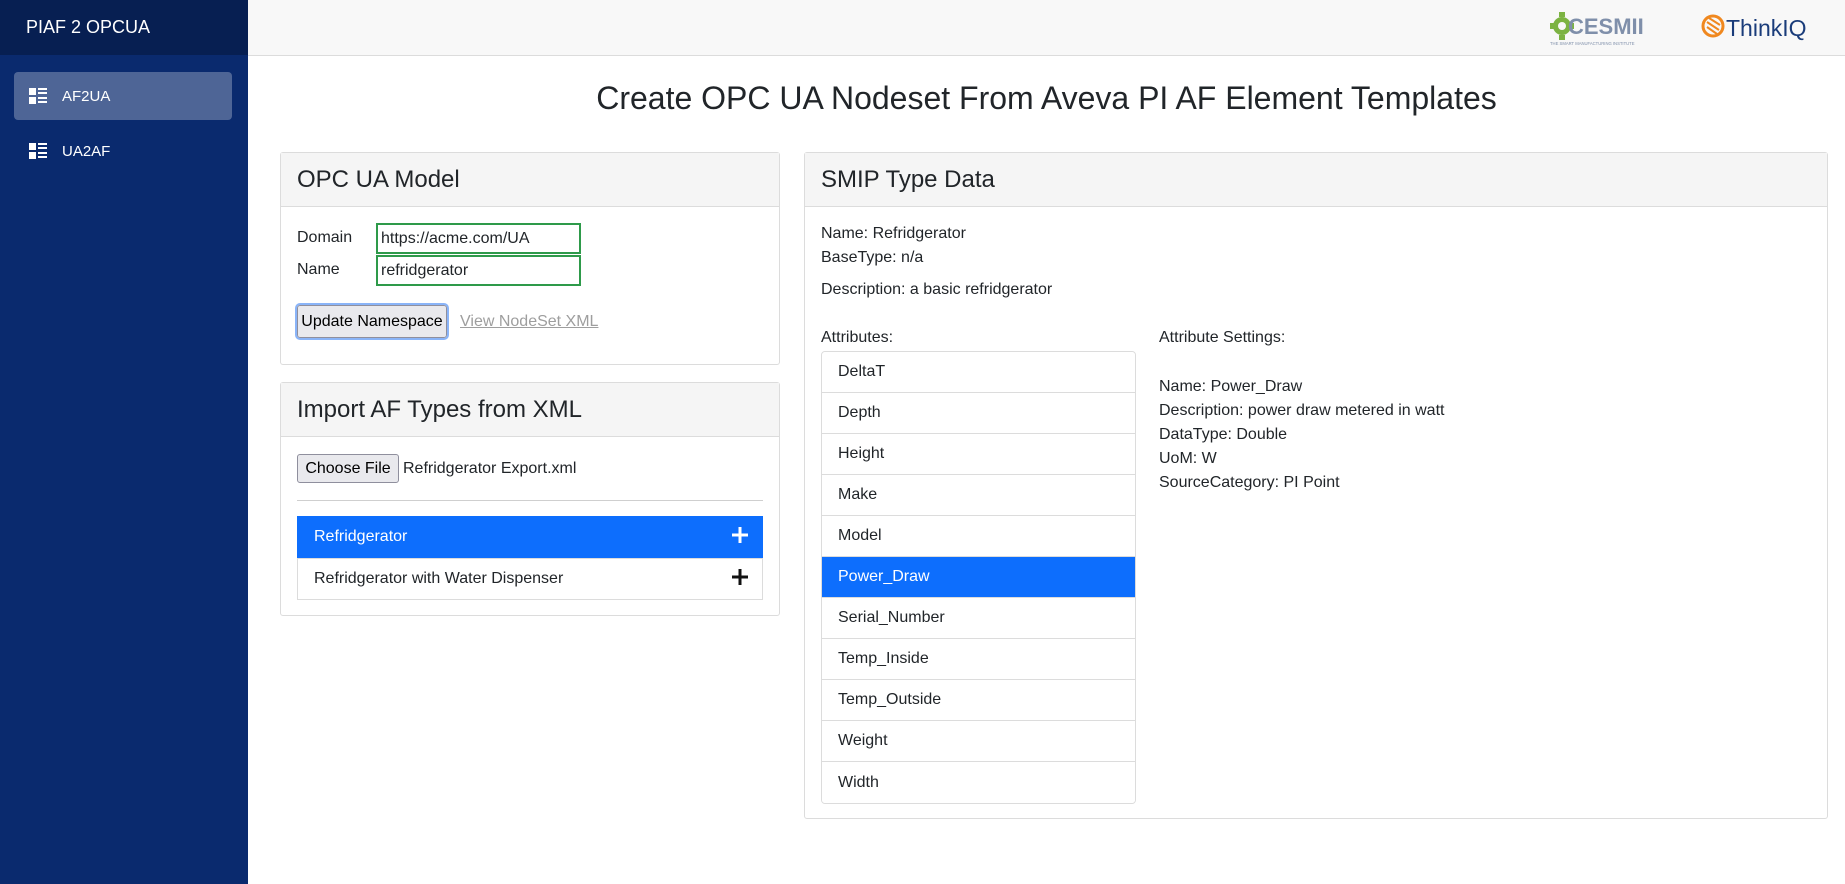 The height and width of the screenshot is (884, 1845). I want to click on attribute-item-depth: Depth, so click(978, 413).